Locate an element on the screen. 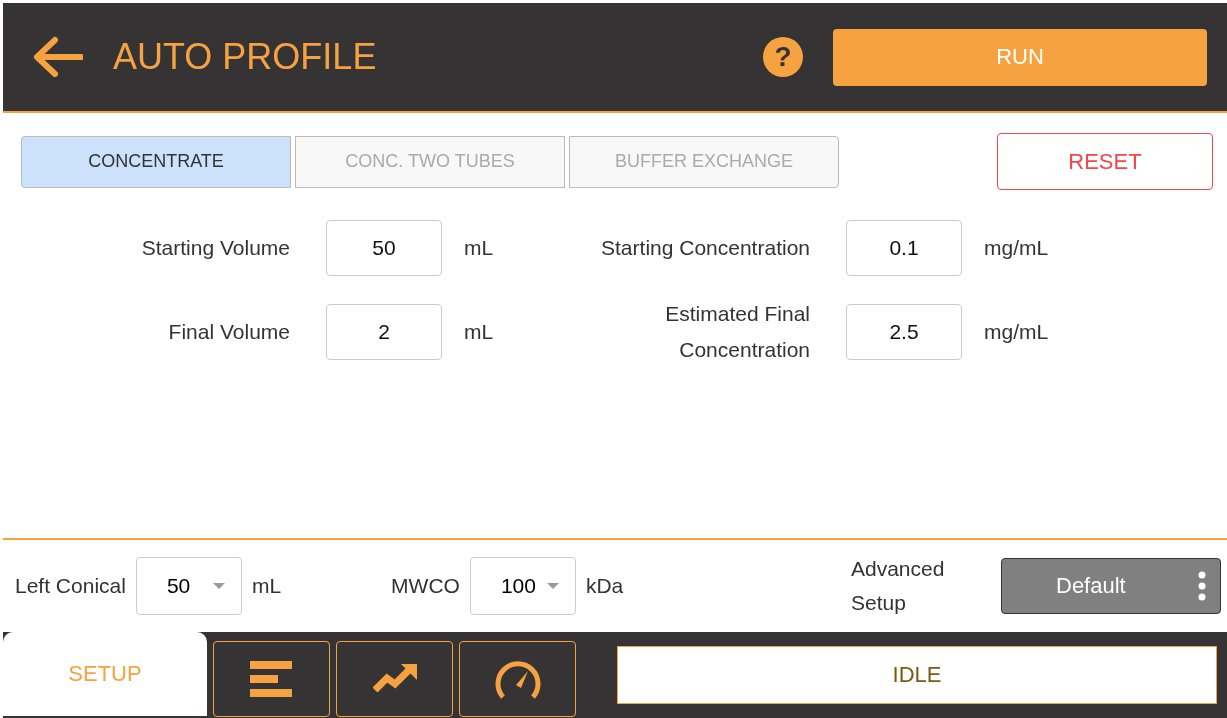  unit-label: kDa is located at coordinates (604, 586).